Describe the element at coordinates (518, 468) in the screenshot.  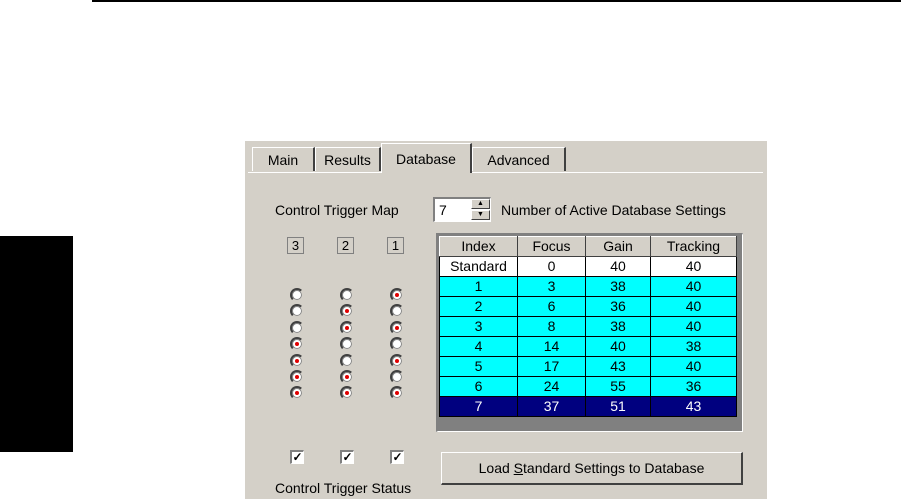
I see `load-button-accelerator: S` at that location.